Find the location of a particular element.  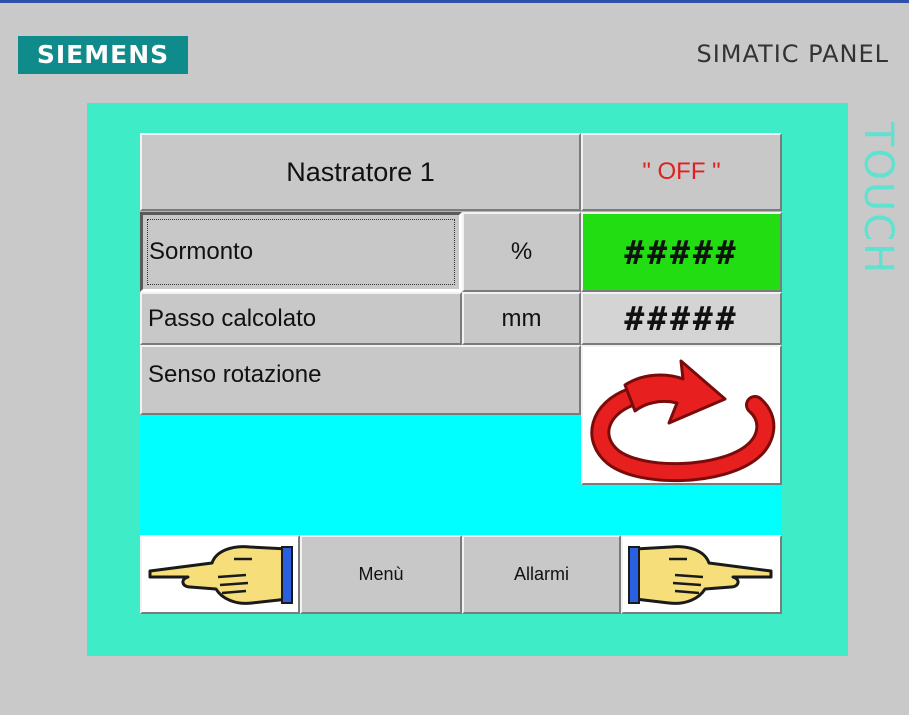

next-page-button is located at coordinates (701, 574).